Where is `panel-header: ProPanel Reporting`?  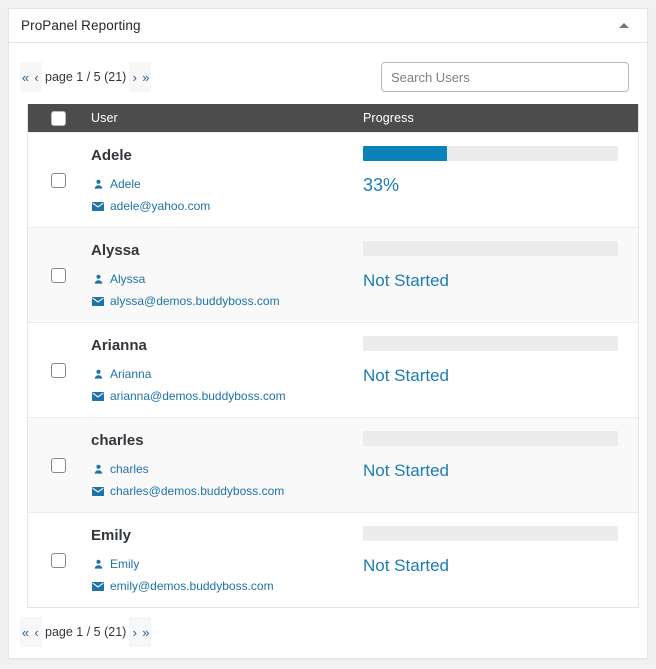 panel-header: ProPanel Reporting is located at coordinates (328, 26).